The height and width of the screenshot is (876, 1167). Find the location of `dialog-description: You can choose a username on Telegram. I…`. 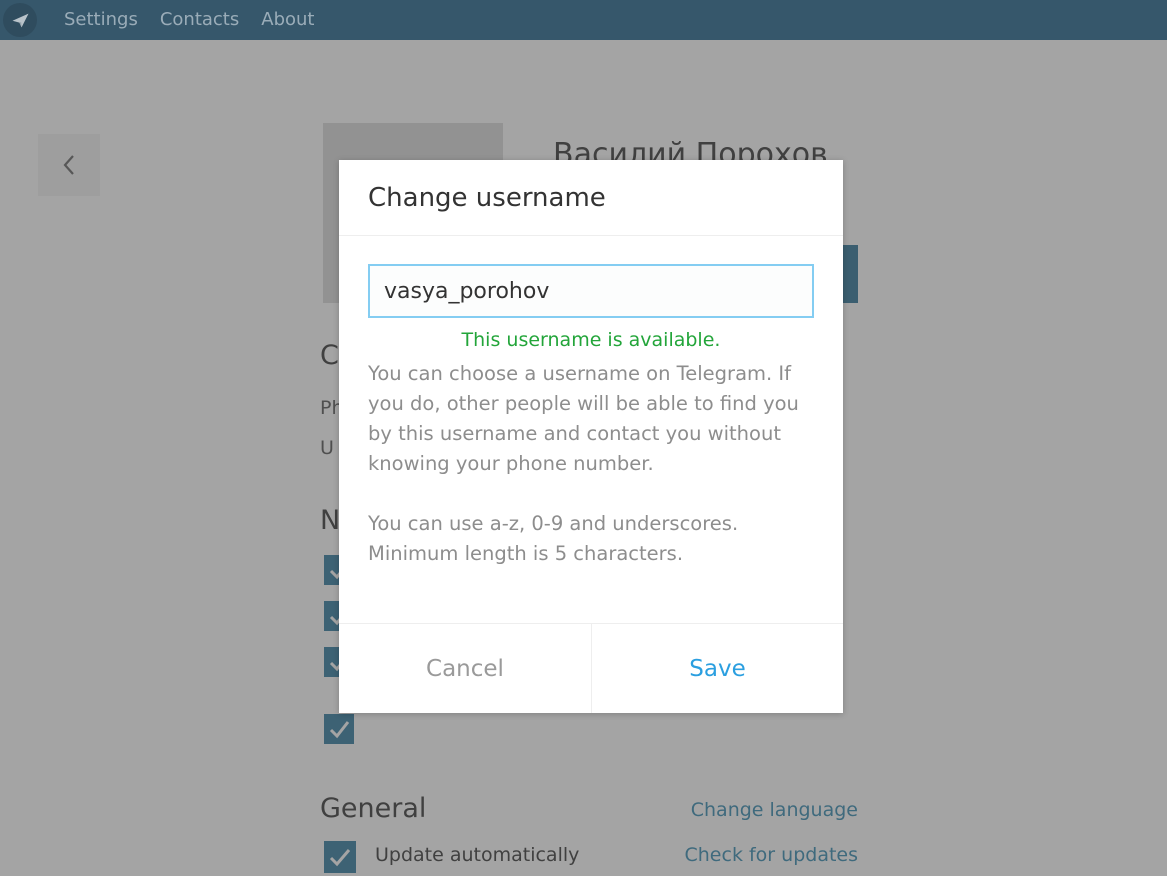

dialog-description: You can choose a username on Telegram. I… is located at coordinates (591, 464).